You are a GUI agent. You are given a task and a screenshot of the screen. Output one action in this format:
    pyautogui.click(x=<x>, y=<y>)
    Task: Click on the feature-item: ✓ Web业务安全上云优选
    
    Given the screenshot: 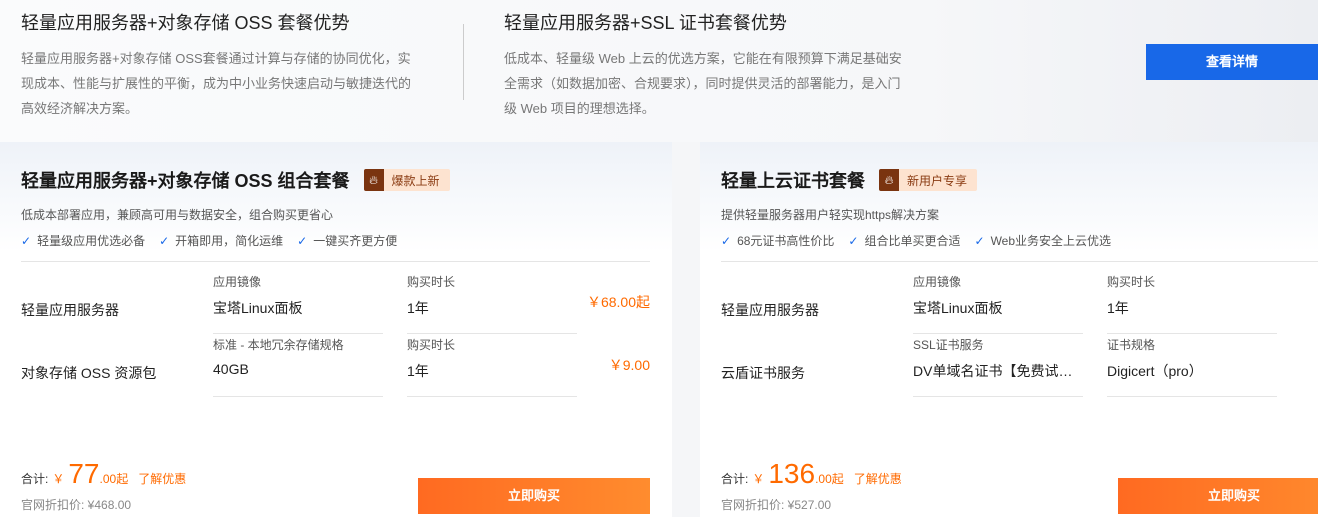 What is the action you would take?
    pyautogui.click(x=1043, y=240)
    